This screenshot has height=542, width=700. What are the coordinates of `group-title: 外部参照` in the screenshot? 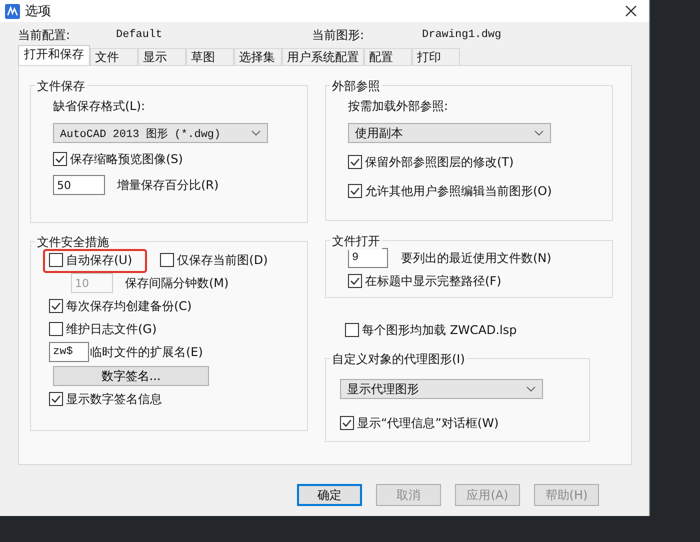 It's located at (356, 86).